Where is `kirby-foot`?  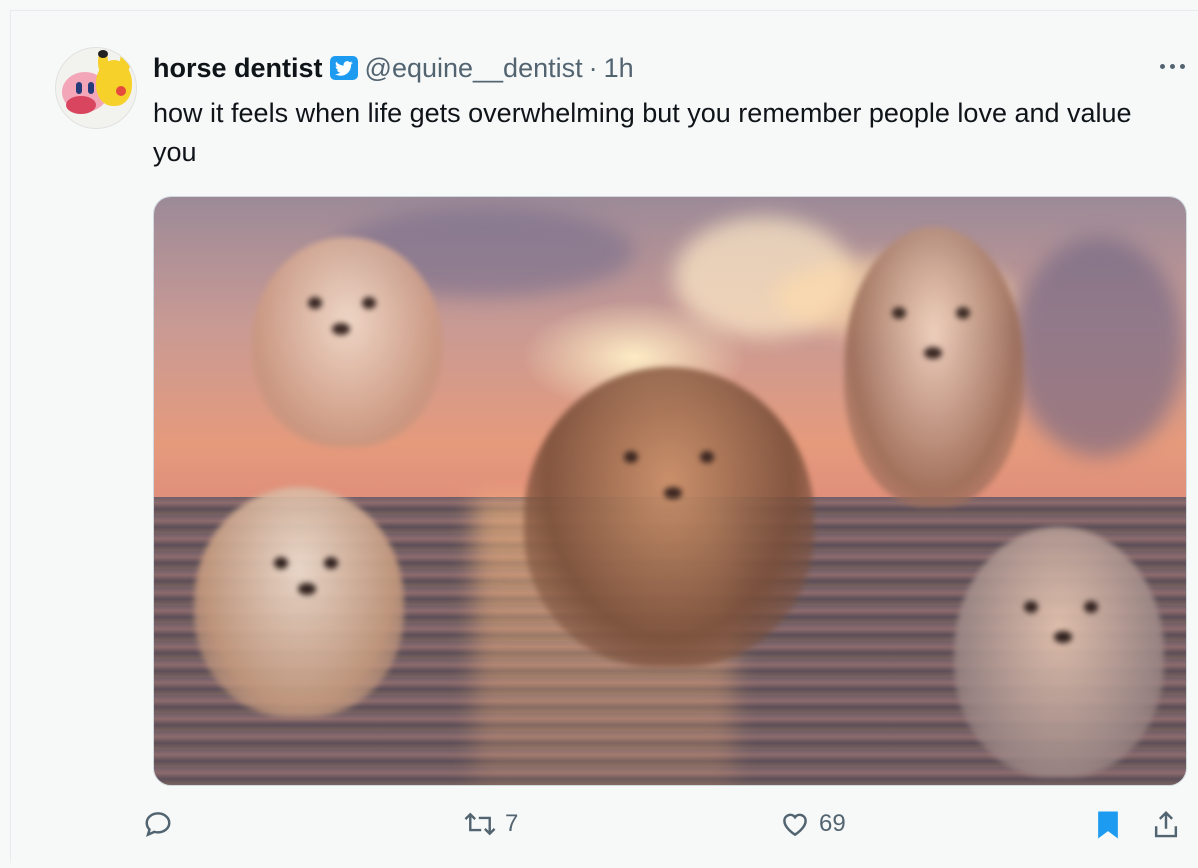 kirby-foot is located at coordinates (81, 105).